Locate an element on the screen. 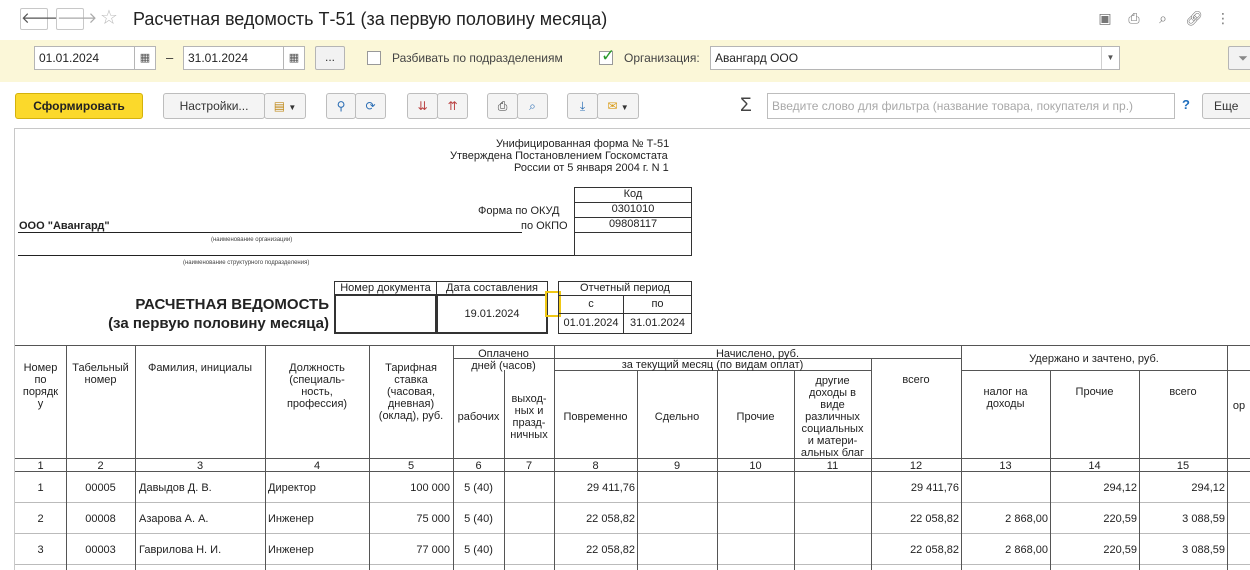 The image size is (1250, 570). row-2-accrued-total: 22 058,82 is located at coordinates (915, 519).